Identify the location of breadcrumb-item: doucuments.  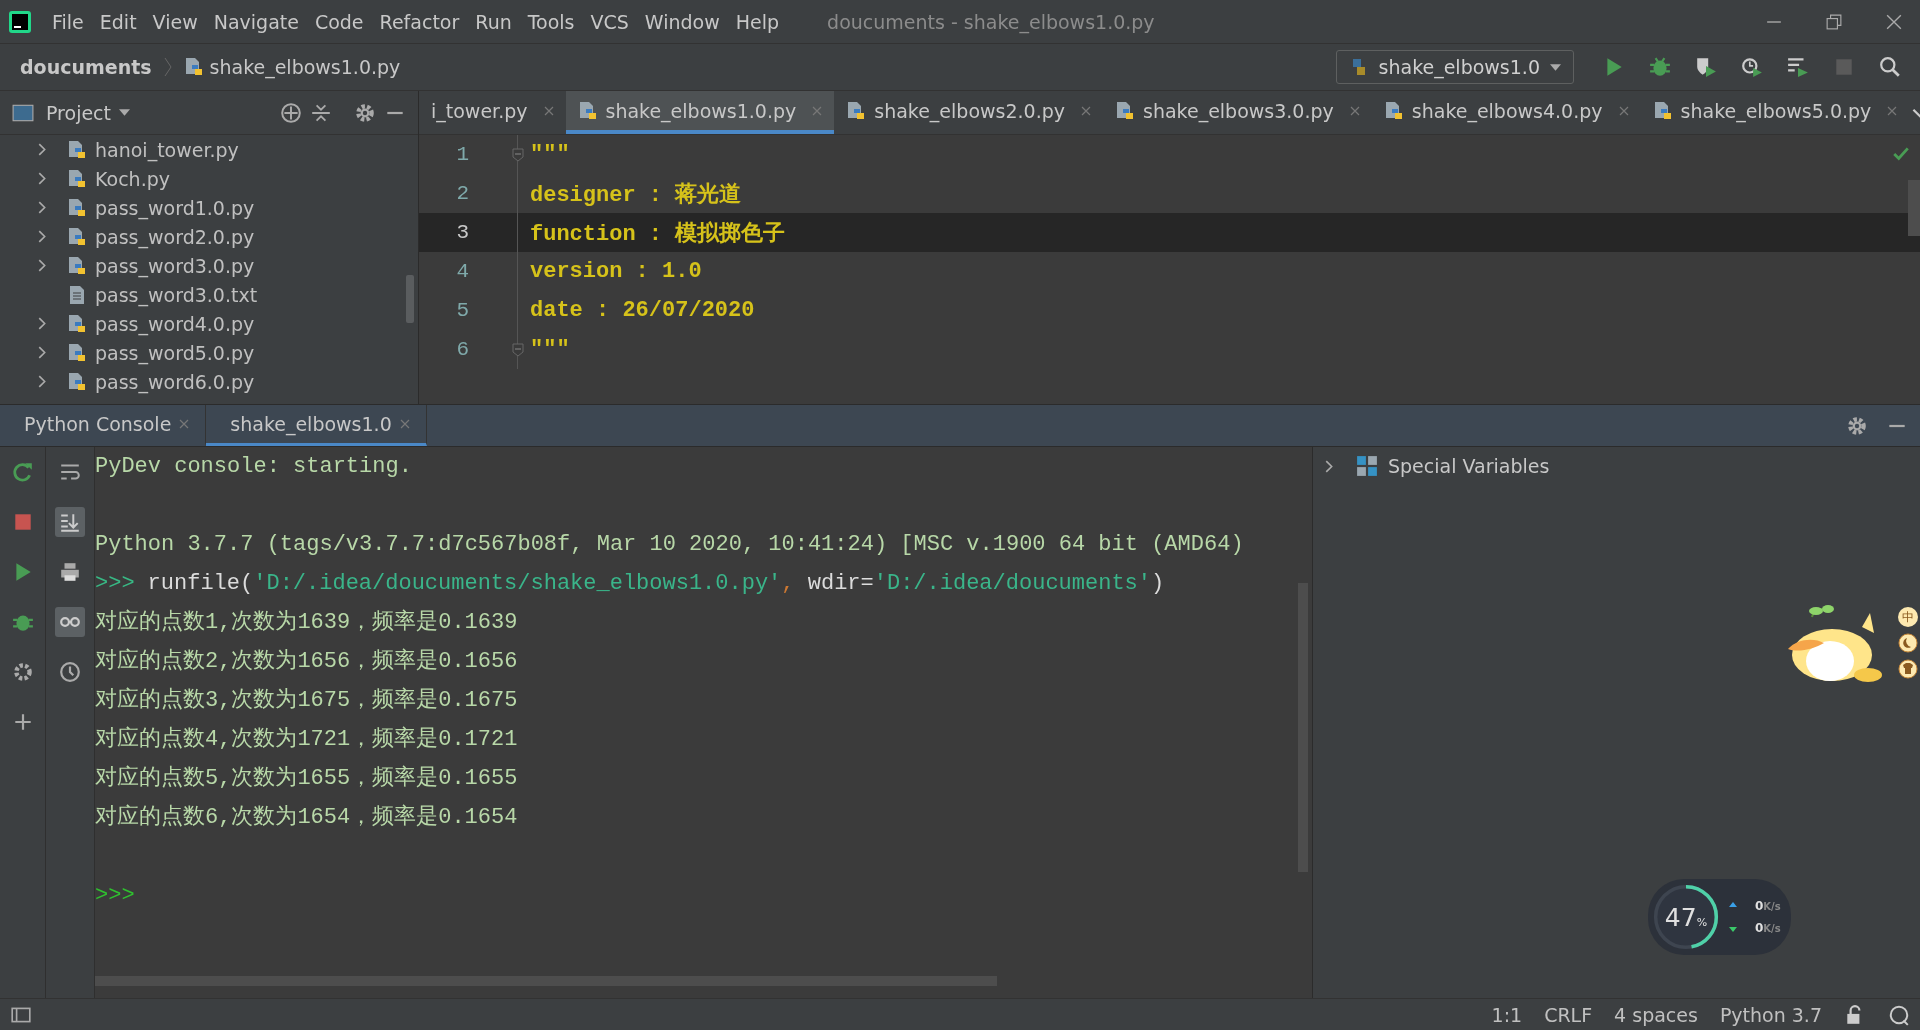
(86, 67).